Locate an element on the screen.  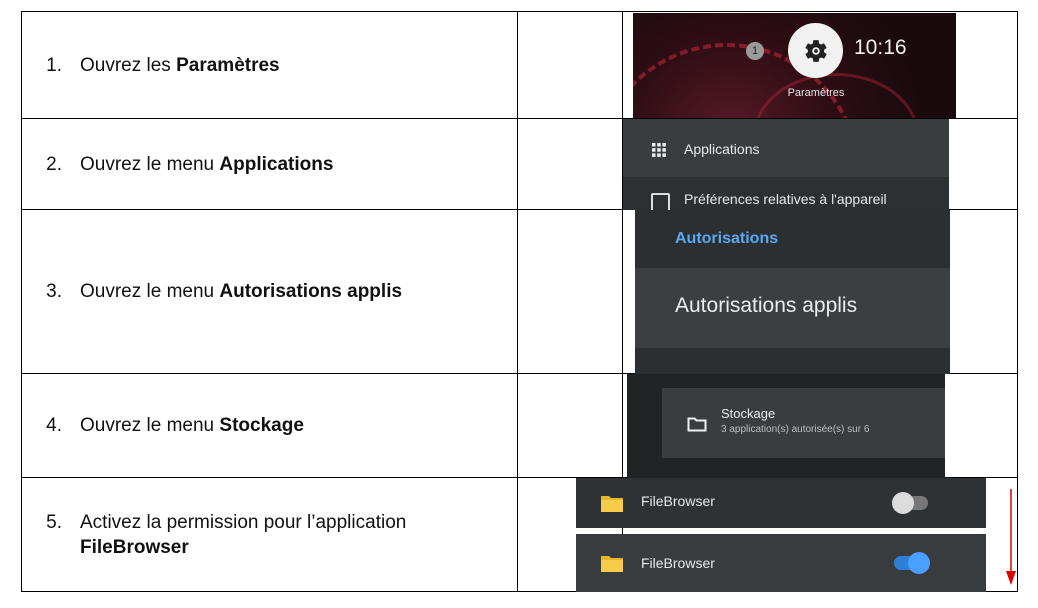
step-keyword: Stockage is located at coordinates (261, 425).